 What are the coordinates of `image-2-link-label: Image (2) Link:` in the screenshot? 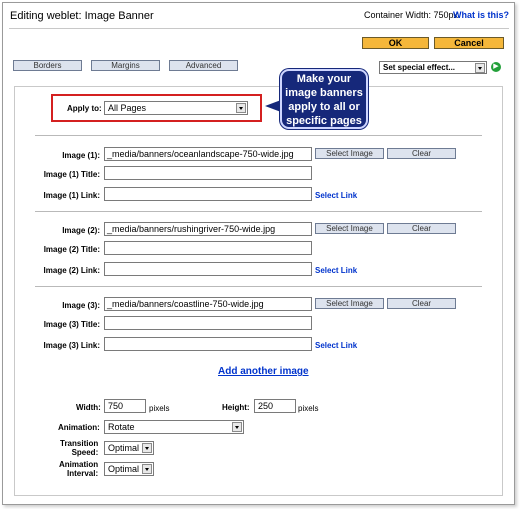 It's located at (71, 270).